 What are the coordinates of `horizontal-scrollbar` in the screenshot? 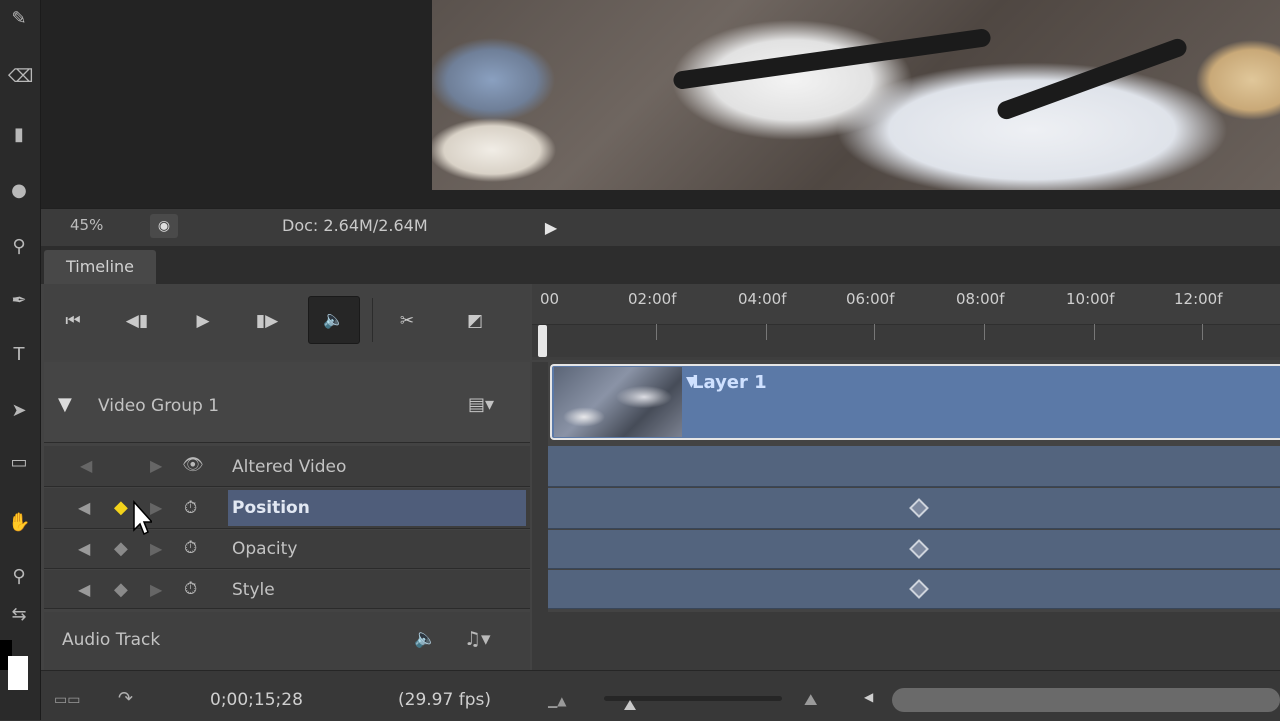 It's located at (1086, 700).